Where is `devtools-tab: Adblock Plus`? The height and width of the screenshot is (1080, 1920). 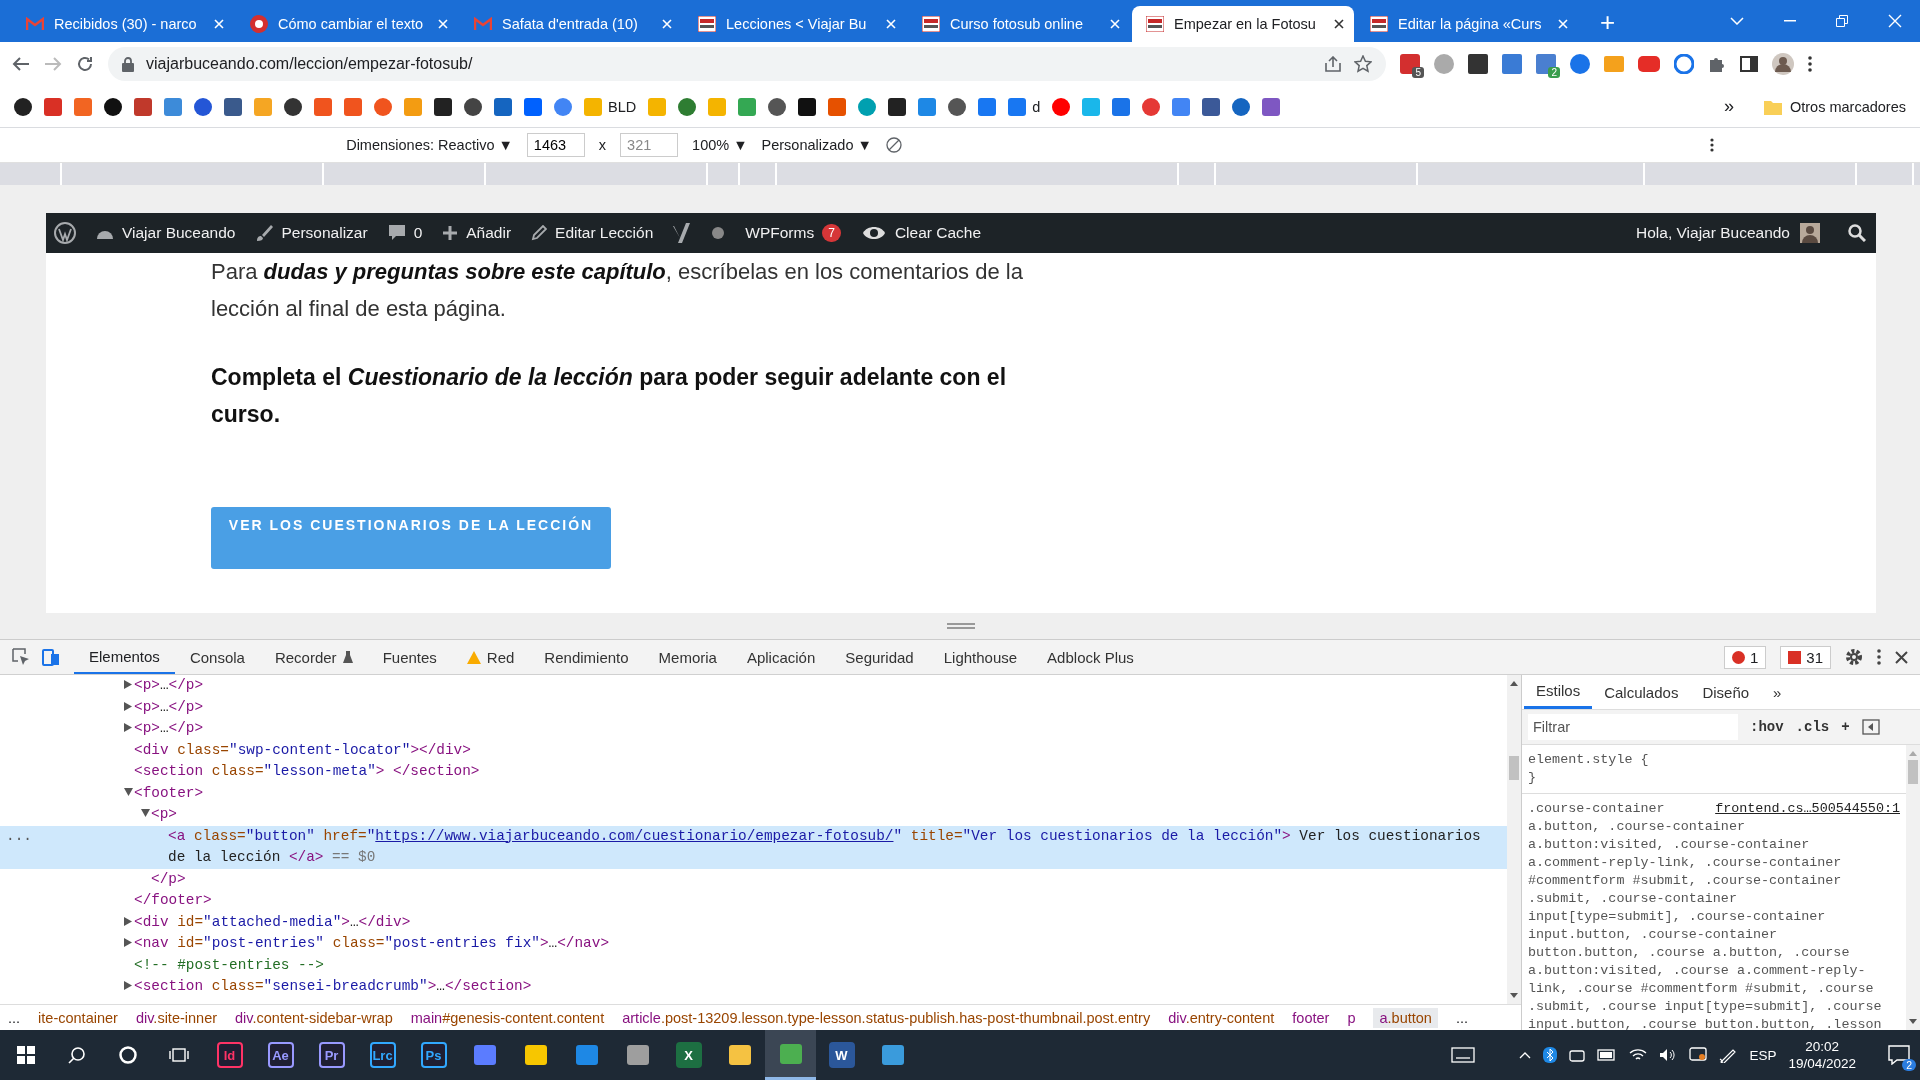 devtools-tab: Adblock Plus is located at coordinates (1090, 657).